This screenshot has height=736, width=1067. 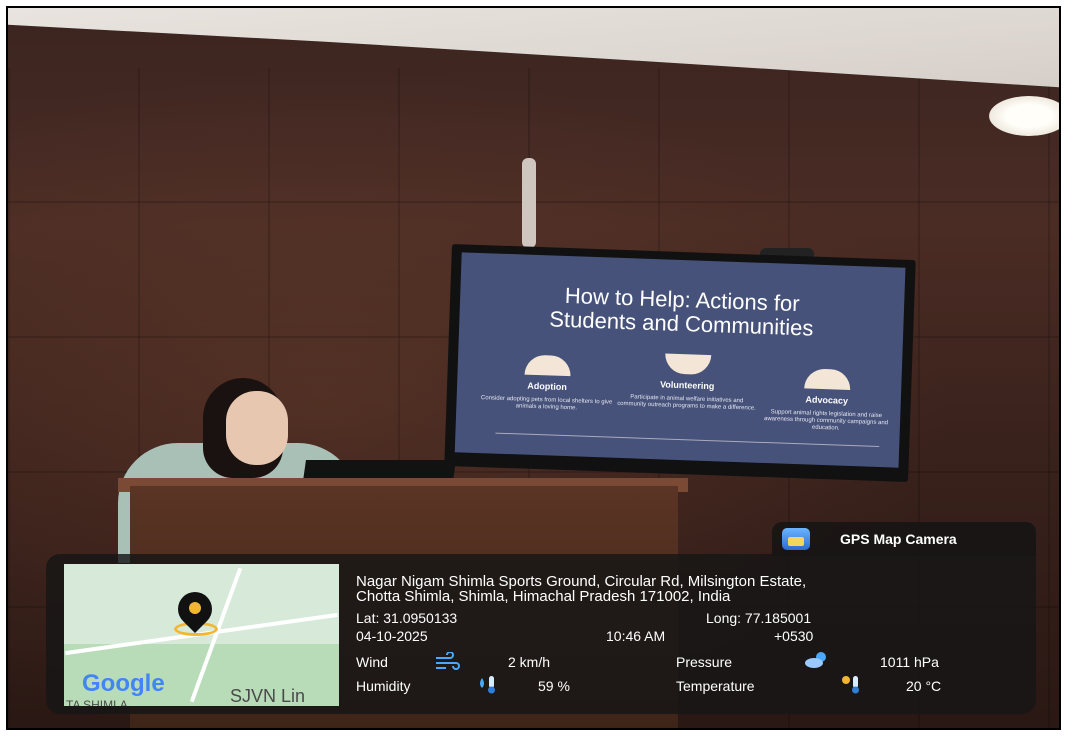 I want to click on location-map: Google SJVN Lin TA SHIMLA, so click(x=201, y=635).